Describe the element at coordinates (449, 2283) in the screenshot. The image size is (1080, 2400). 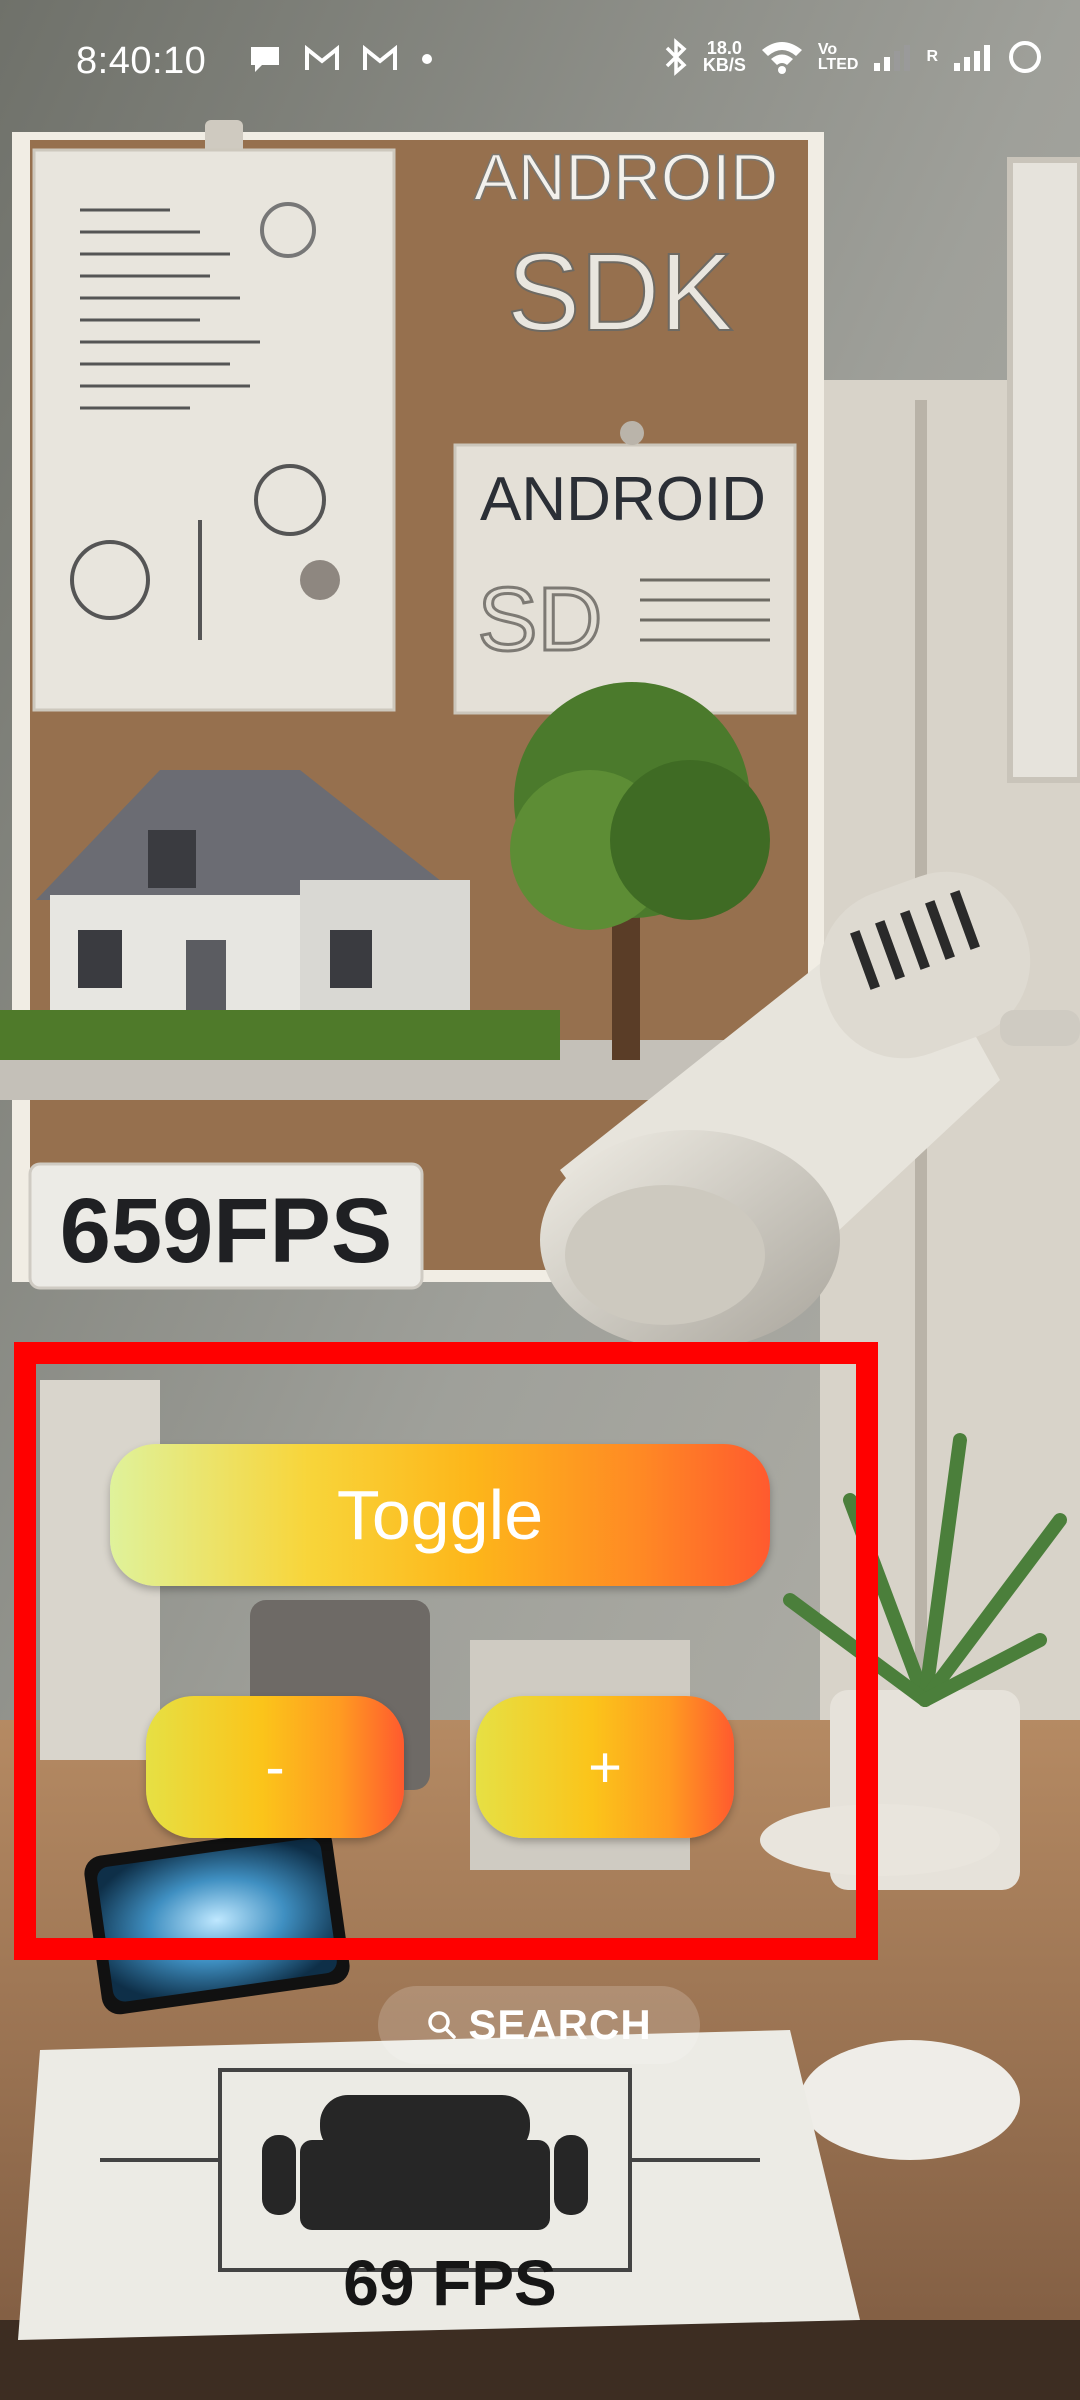
I see `paper-fps: 69 FPS` at that location.